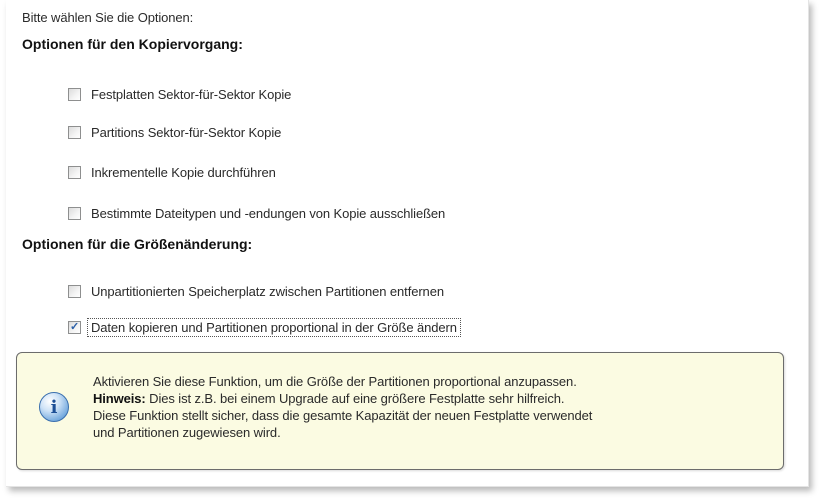 The image size is (823, 499). What do you see at coordinates (186, 132) in the screenshot?
I see `option-label: Partitions Sektor-für-Sektor Kopie` at bounding box center [186, 132].